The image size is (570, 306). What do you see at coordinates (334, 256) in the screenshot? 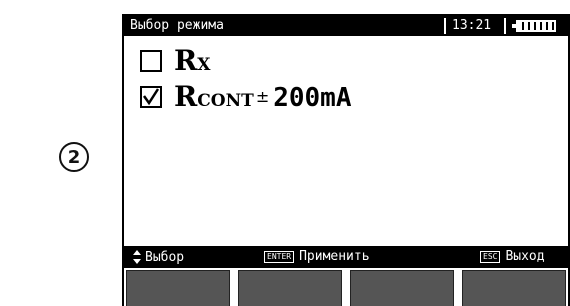
I see `hint-apply-label: Применить` at bounding box center [334, 256].